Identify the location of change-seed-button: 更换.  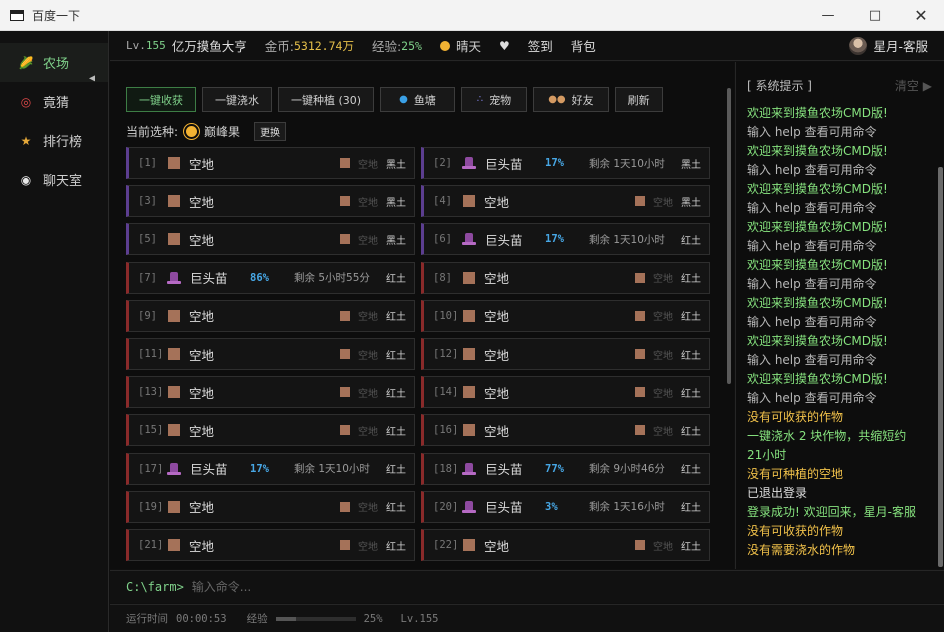
(270, 131).